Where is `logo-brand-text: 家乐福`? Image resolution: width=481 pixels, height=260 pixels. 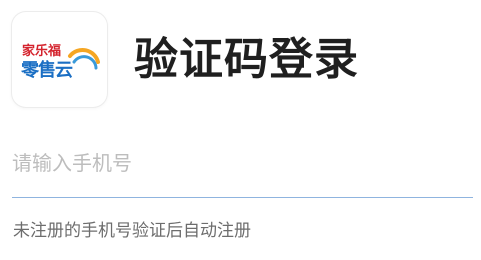
logo-brand-text: 家乐福 is located at coordinates (42, 51).